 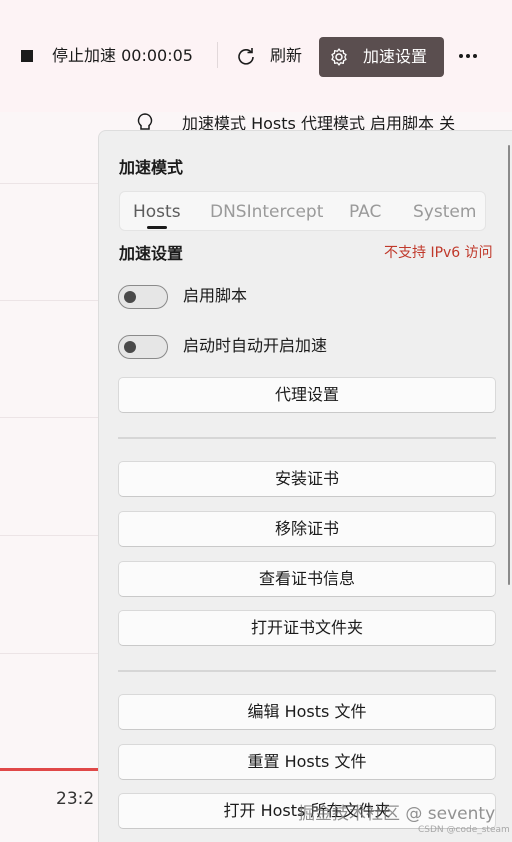 What do you see at coordinates (27, 56) in the screenshot?
I see `stop-icon` at bounding box center [27, 56].